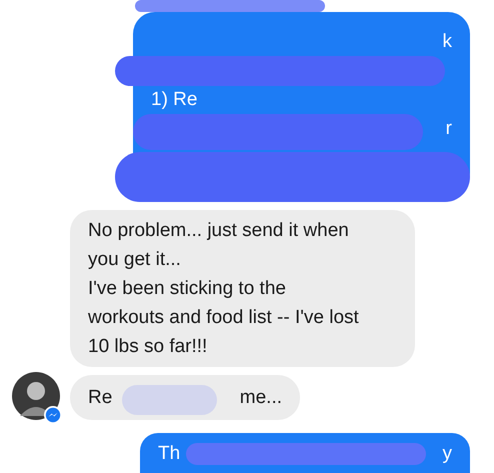 The height and width of the screenshot is (473, 494). Describe the element at coordinates (53, 415) in the screenshot. I see `messenger-badge-icon` at that location.